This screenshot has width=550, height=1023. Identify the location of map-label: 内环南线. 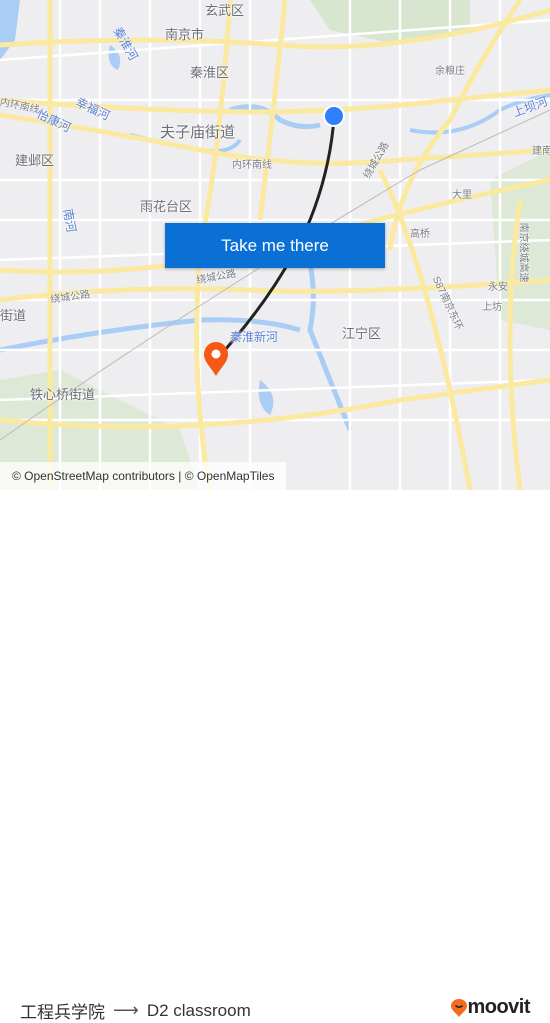
(252, 165).